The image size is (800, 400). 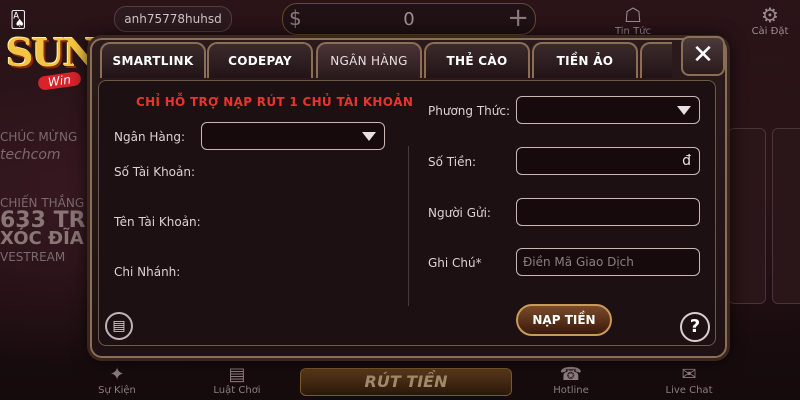 What do you see at coordinates (689, 374) in the screenshot?
I see `chat-icon: ✉` at bounding box center [689, 374].